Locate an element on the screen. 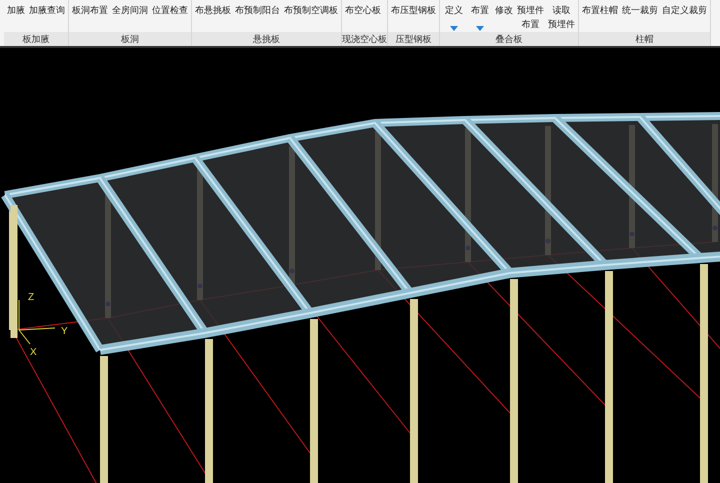 This screenshot has height=483, width=720. group-label: 叠合板 is located at coordinates (509, 39).